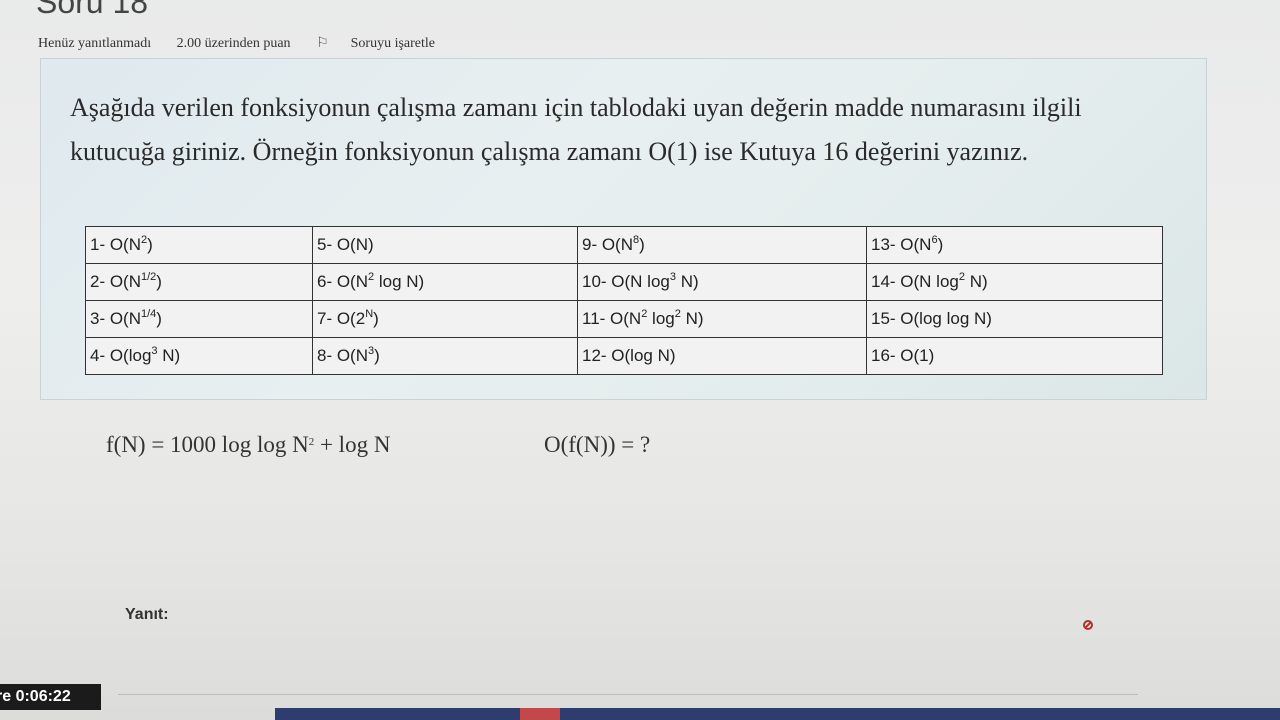 The image size is (1280, 720). I want to click on option-cell-8: 8- O(N3), so click(445, 356).